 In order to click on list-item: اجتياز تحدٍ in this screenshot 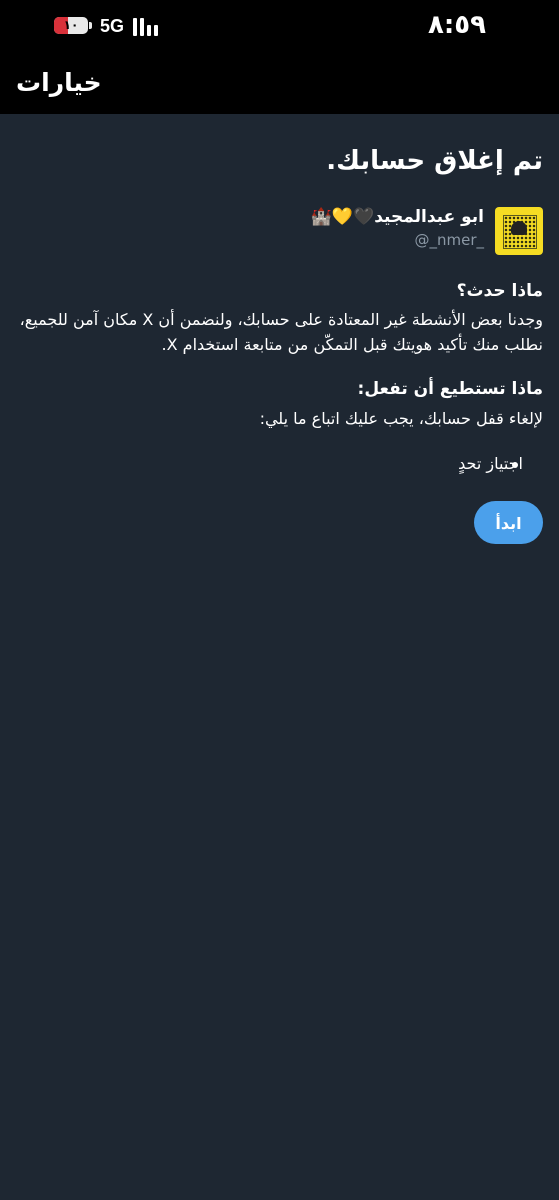, I will do `click(490, 463)`.